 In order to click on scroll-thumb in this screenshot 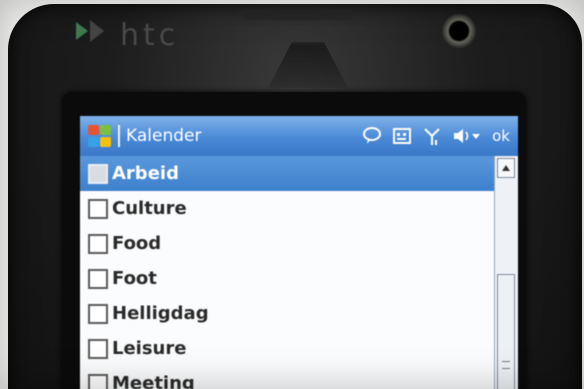, I will do `click(506, 331)`.